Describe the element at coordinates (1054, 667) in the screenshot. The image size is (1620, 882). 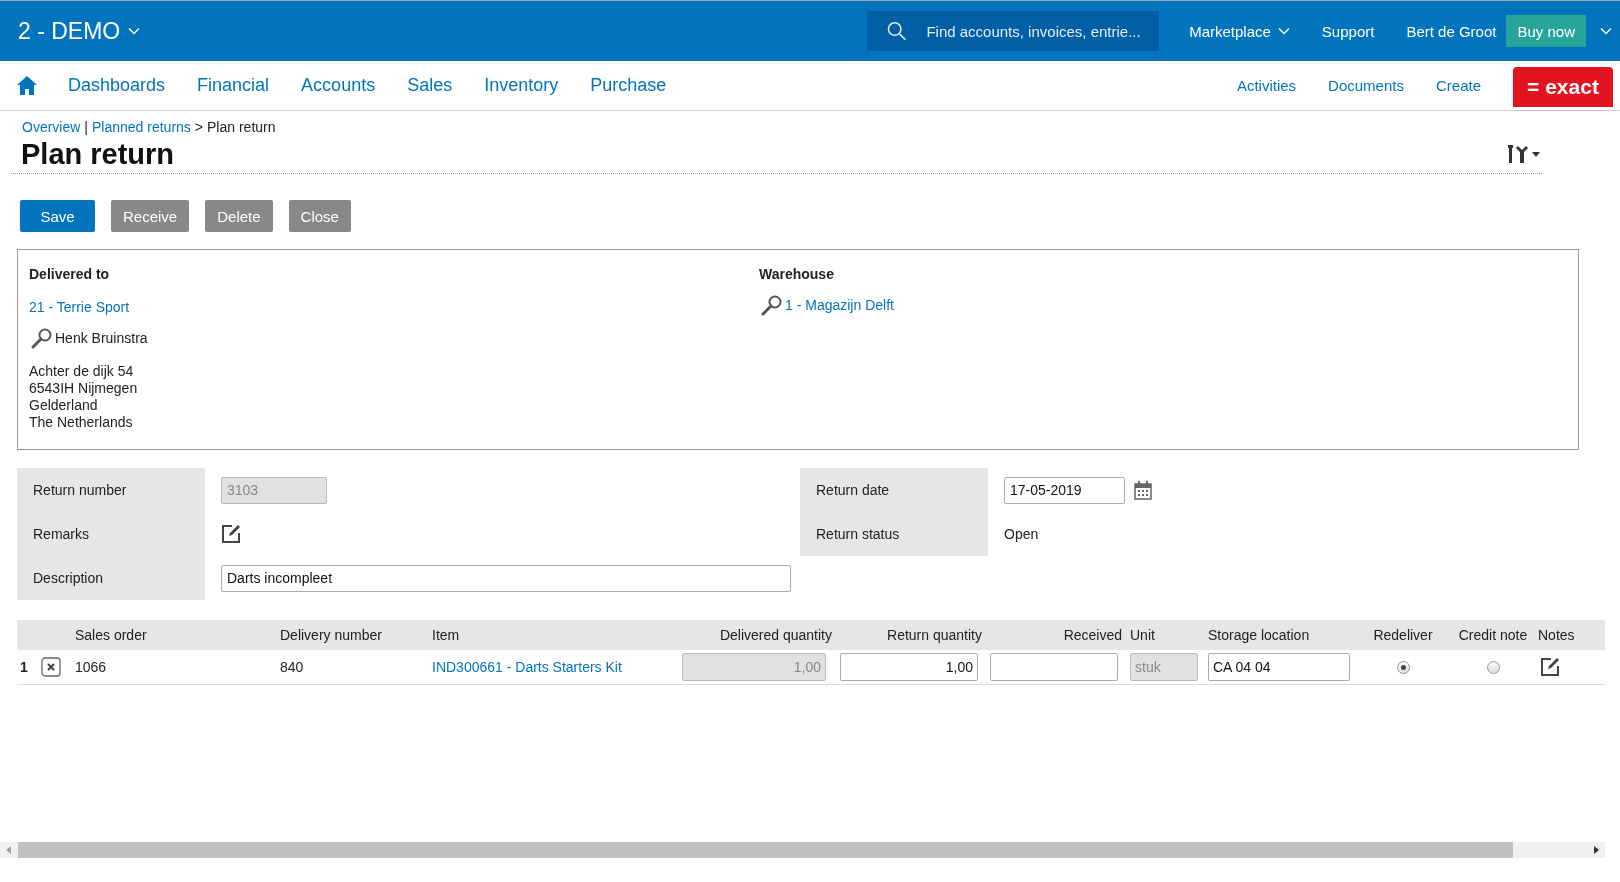
I see `input-field` at that location.